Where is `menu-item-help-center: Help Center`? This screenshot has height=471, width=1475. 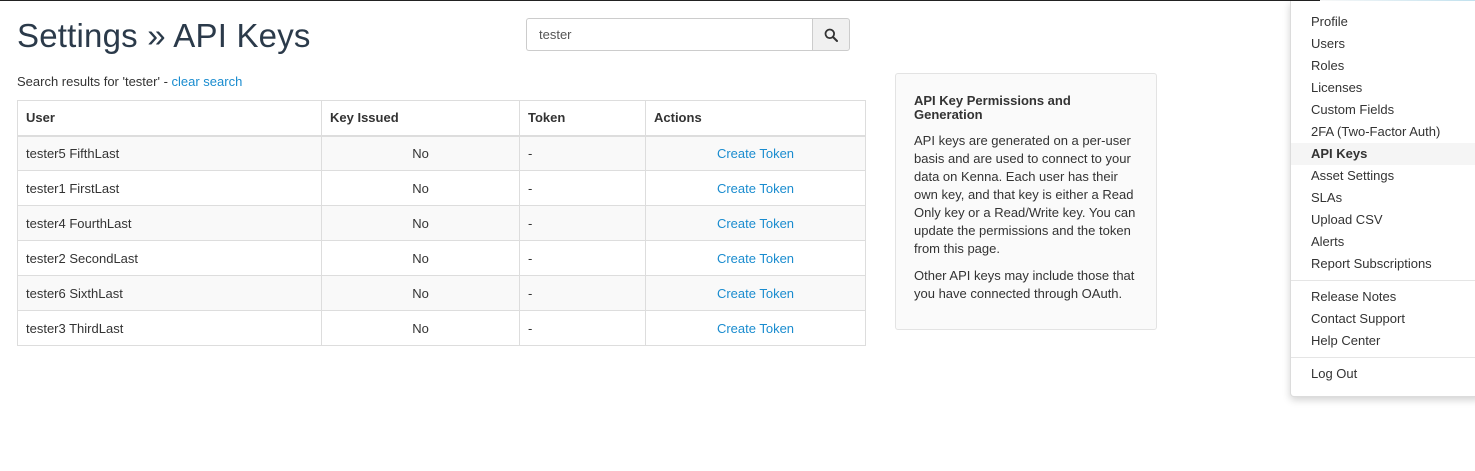 menu-item-help-center: Help Center is located at coordinates (1383, 341).